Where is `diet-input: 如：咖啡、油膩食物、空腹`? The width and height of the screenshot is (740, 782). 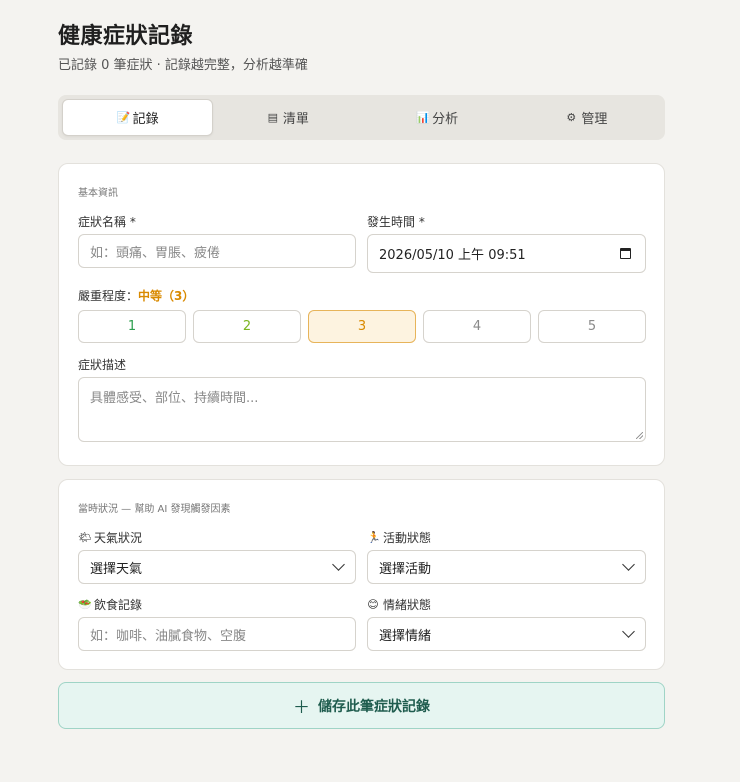
diet-input: 如：咖啡、油膩食物、空腹 is located at coordinates (217, 634).